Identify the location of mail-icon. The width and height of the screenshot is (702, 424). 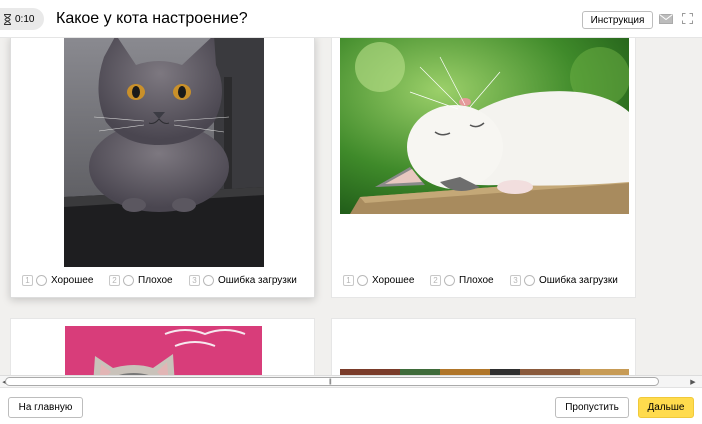
(666, 19).